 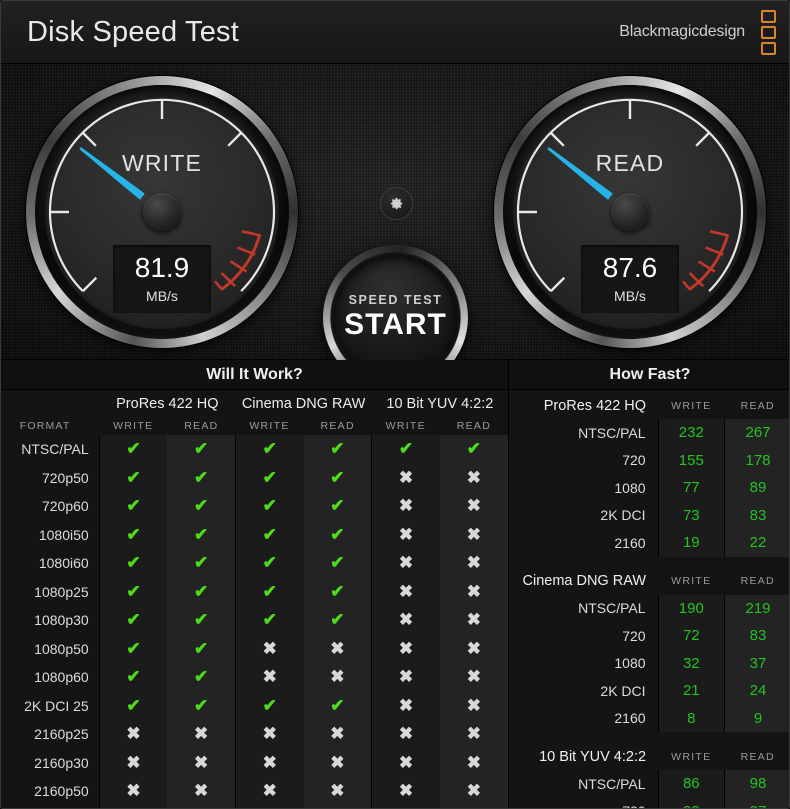 What do you see at coordinates (254, 705) in the screenshot?
I see `table-row: 2K DCI 25 ✔ ✔ ✔ ✔ ✖ ✖` at bounding box center [254, 705].